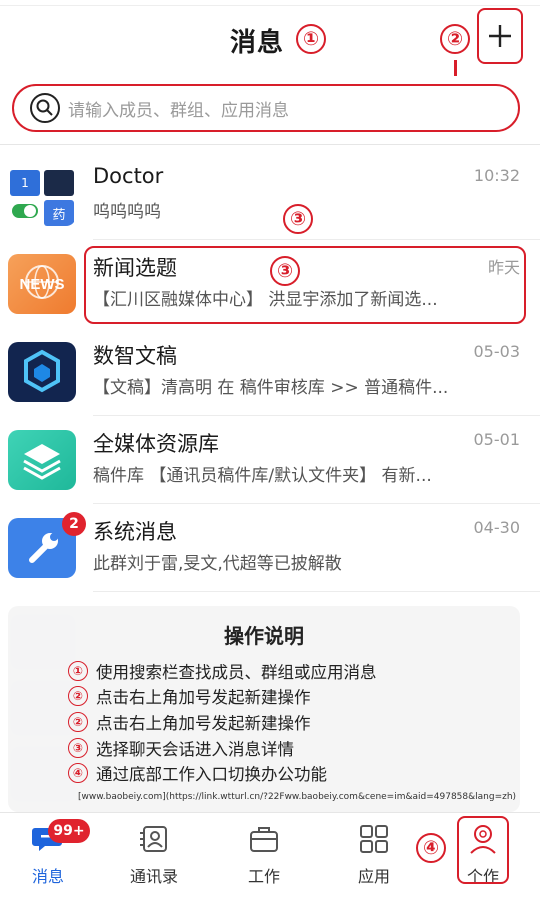  Describe the element at coordinates (264, 839) in the screenshot. I see `briefcase-icon` at that location.